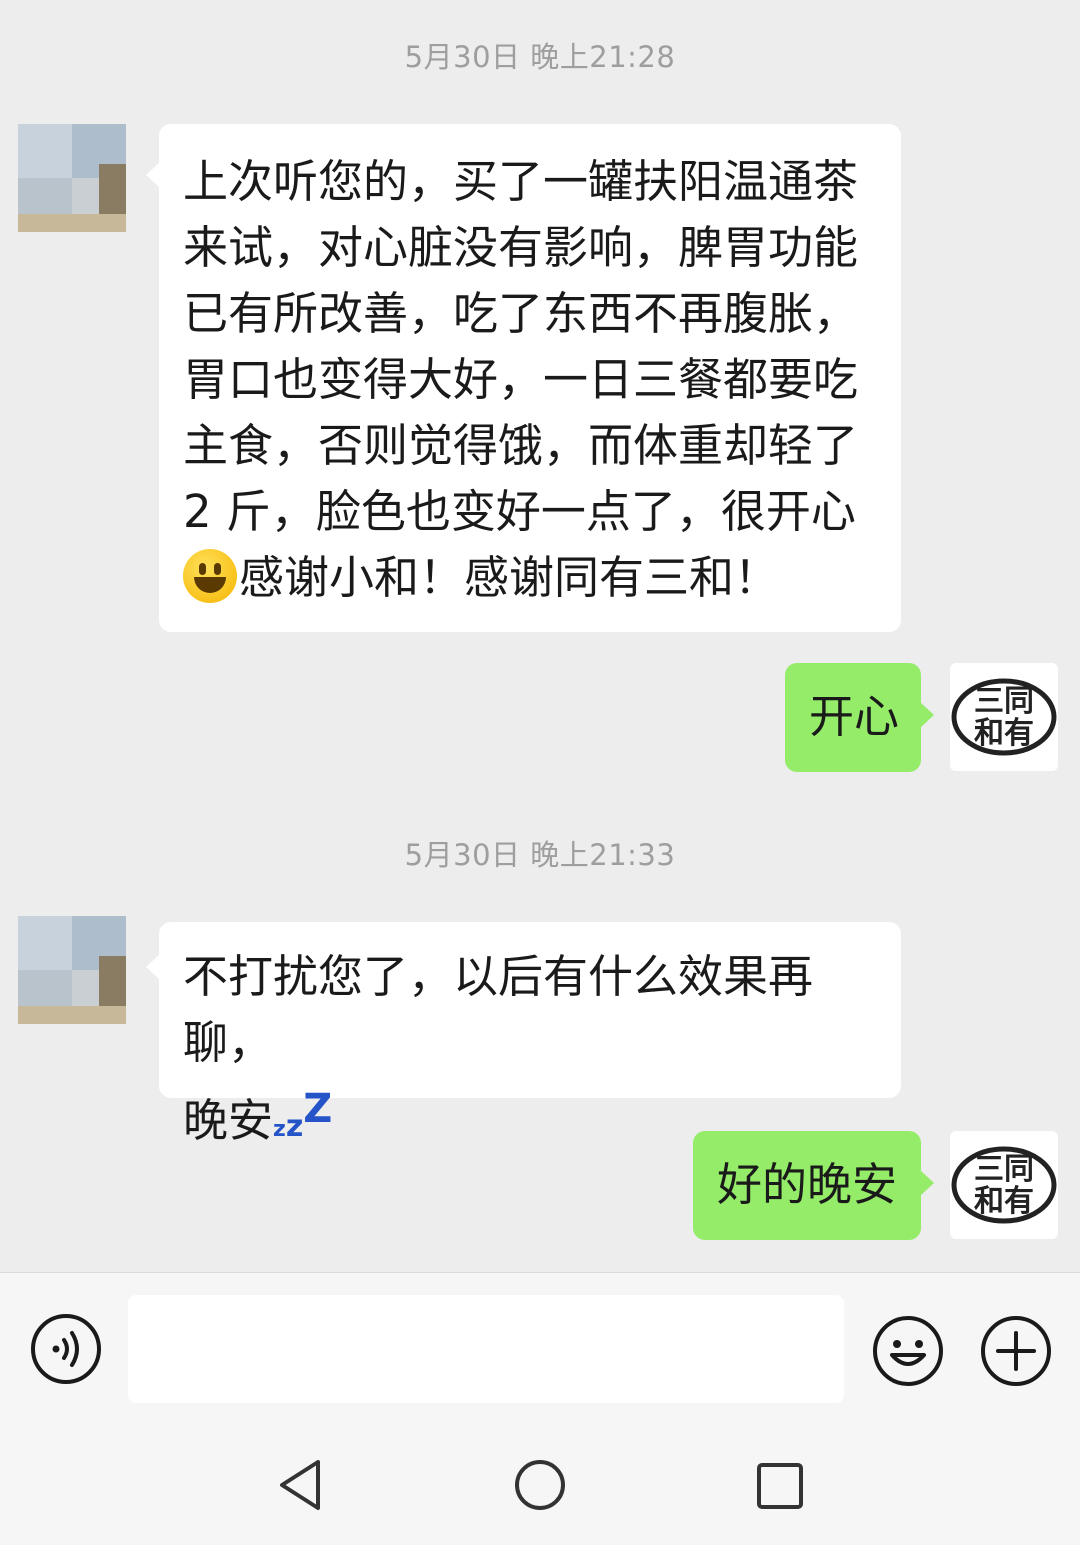 This screenshot has height=1545, width=1080. I want to click on outgoing-message-bubble: 开心, so click(853, 717).